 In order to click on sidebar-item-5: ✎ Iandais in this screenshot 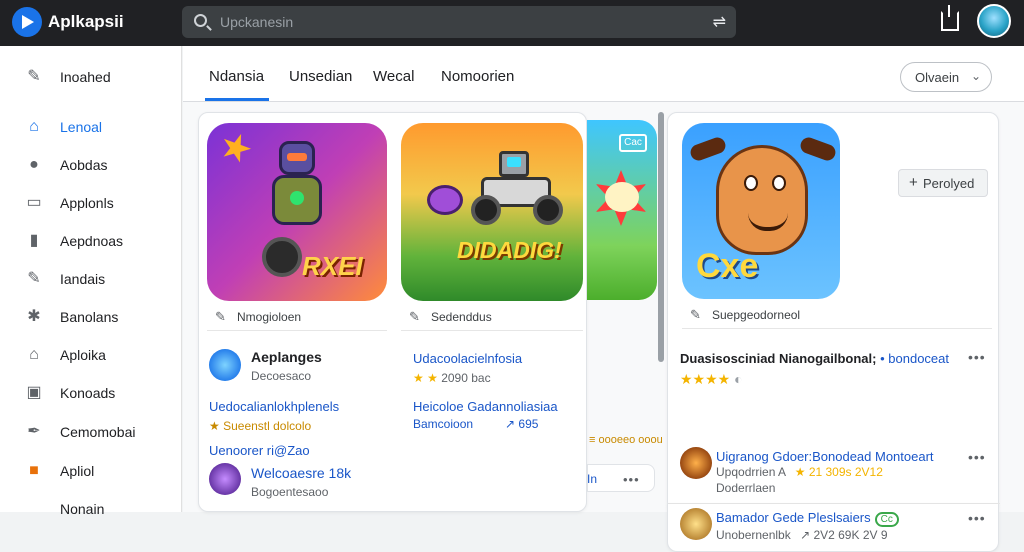, I will do `click(91, 279)`.